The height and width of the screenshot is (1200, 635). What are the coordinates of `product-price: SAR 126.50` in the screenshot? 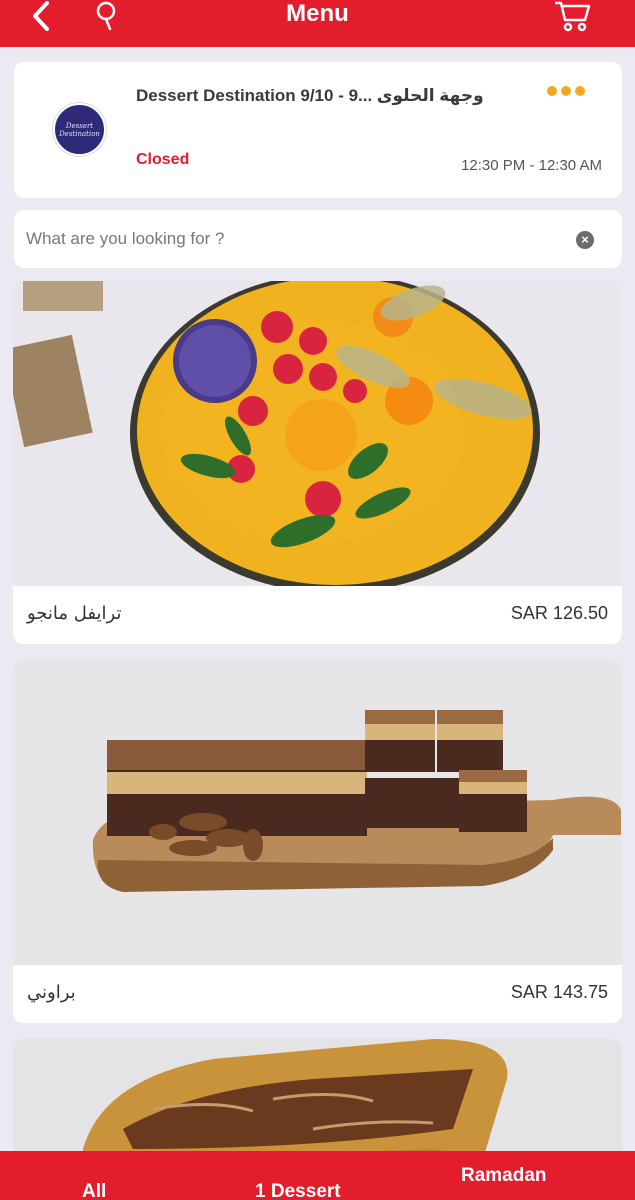 It's located at (559, 613).